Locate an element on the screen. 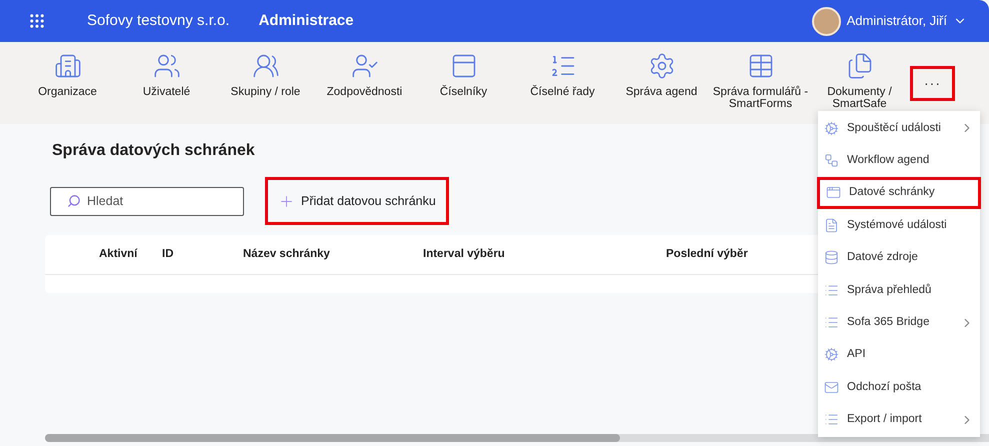 This screenshot has height=446, width=989. toolbar-item: Skupiny / role is located at coordinates (265, 70).